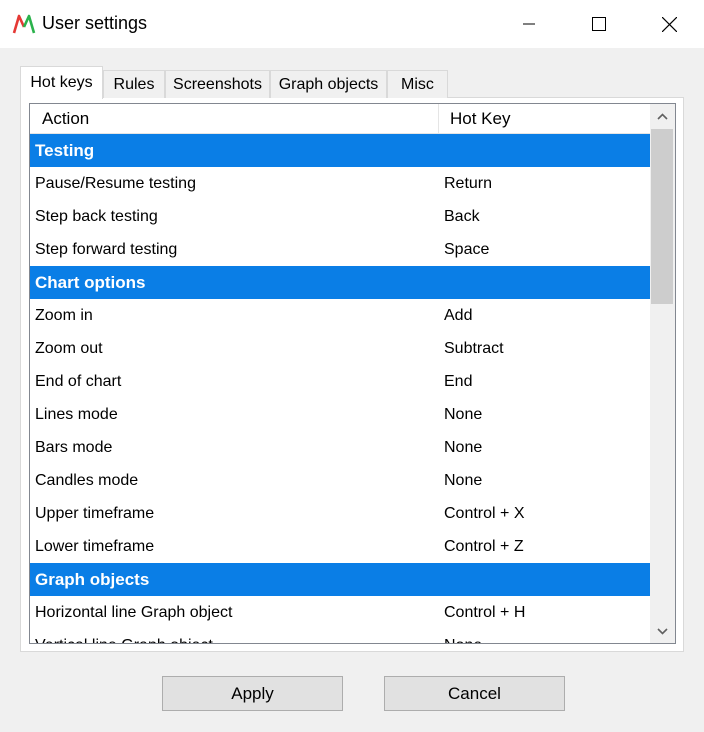 The height and width of the screenshot is (732, 704). What do you see at coordinates (69, 348) in the screenshot?
I see `action-cell: Zoom out` at bounding box center [69, 348].